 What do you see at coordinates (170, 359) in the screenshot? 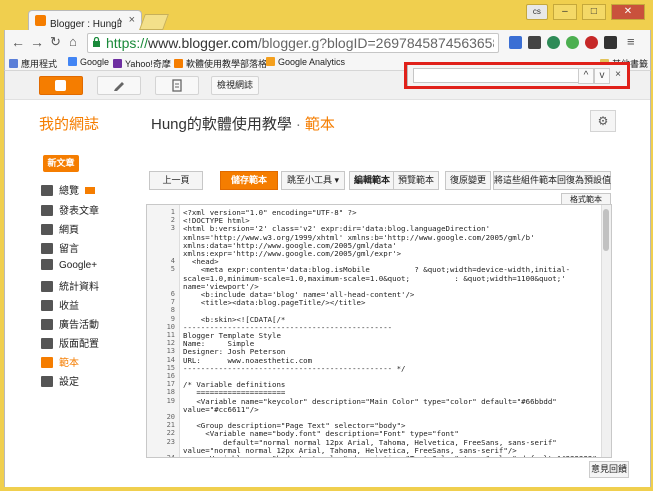
I see `line-number: 14` at bounding box center [170, 359].